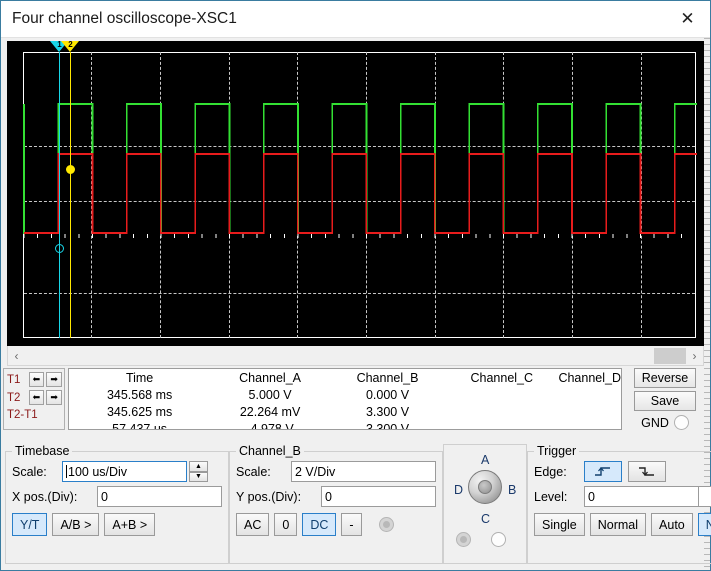 The width and height of the screenshot is (711, 571). I want to click on timebase-xpos-label: X pos.(Div):, so click(45, 496).